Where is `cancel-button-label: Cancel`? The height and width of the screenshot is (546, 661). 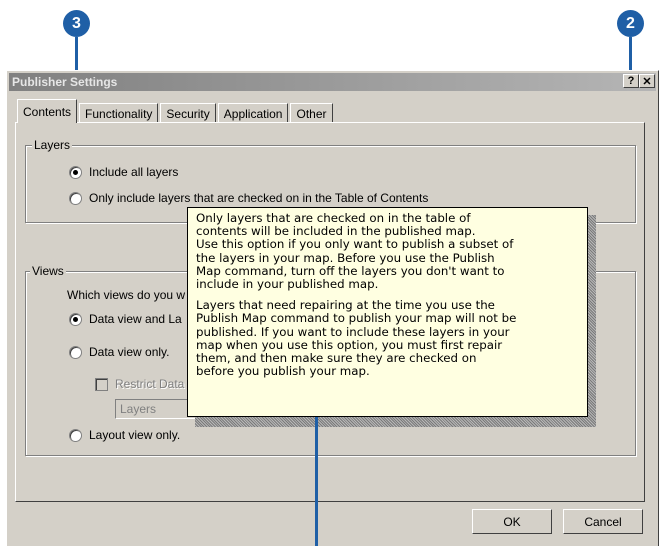
cancel-button-label: Cancel is located at coordinates (603, 521).